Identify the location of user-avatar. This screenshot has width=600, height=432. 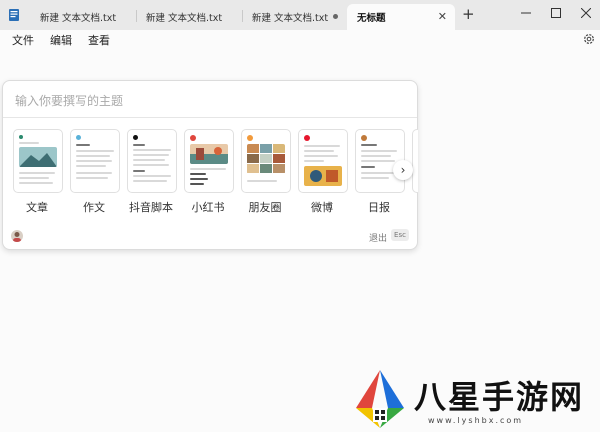
(17, 236).